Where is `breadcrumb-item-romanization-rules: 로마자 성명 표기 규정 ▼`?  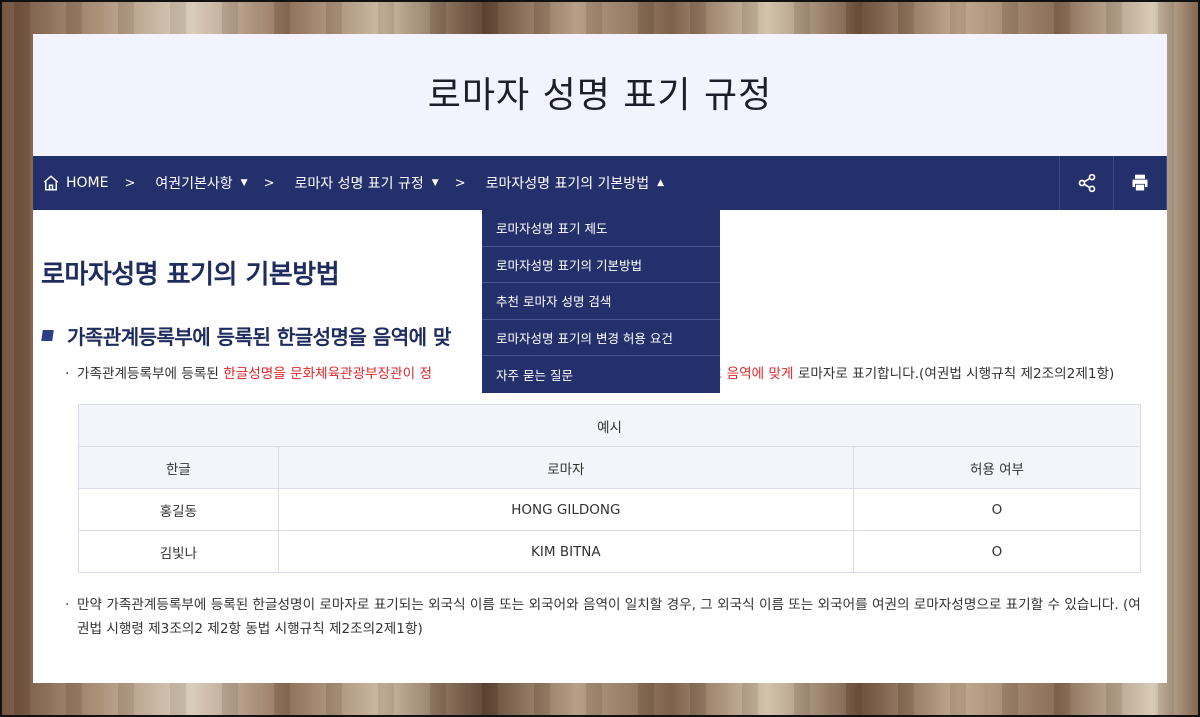 breadcrumb-item-romanization-rules: 로마자 성명 표기 규정 ▼ is located at coordinates (367, 183).